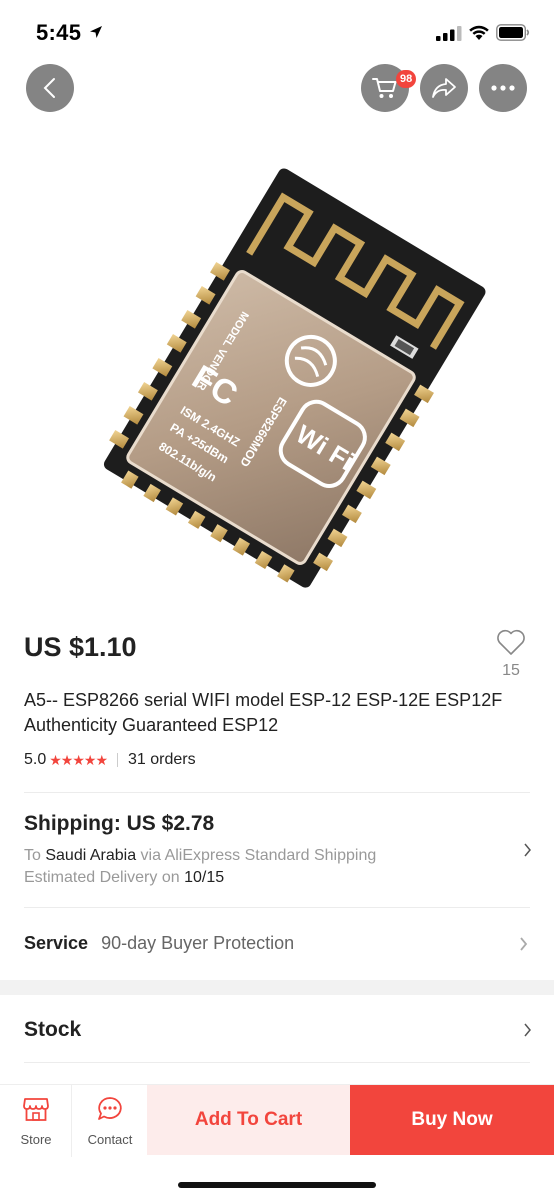 The width and height of the screenshot is (554, 1200). I want to click on rating-divider, so click(118, 760).